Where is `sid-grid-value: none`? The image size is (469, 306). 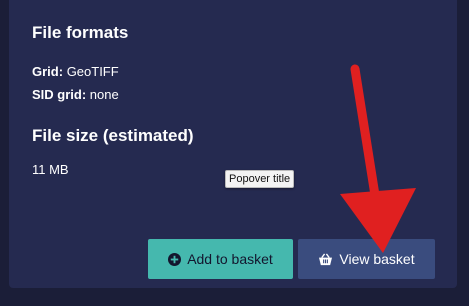 sid-grid-value: none is located at coordinates (104, 94).